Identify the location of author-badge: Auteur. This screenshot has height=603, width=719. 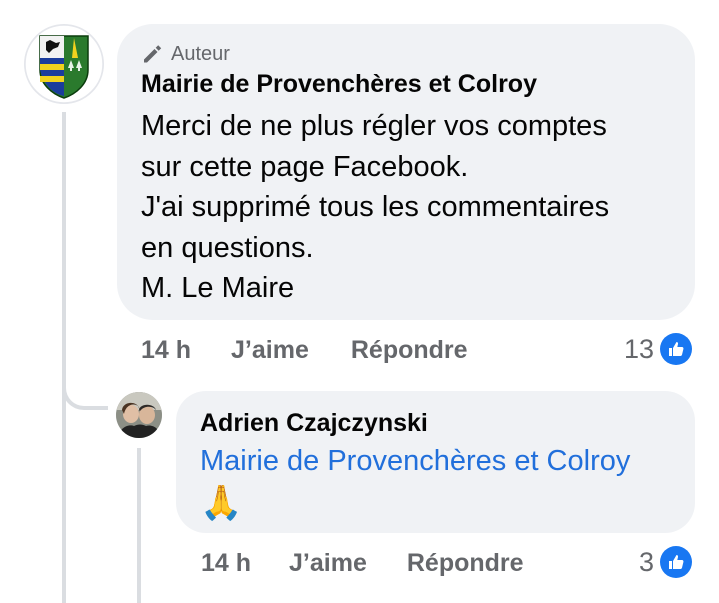
(185, 54).